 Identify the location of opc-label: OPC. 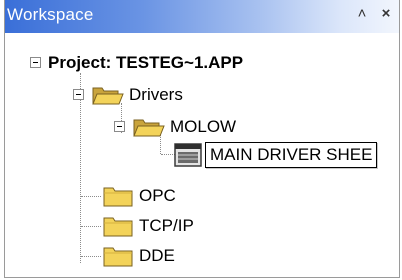
(157, 195).